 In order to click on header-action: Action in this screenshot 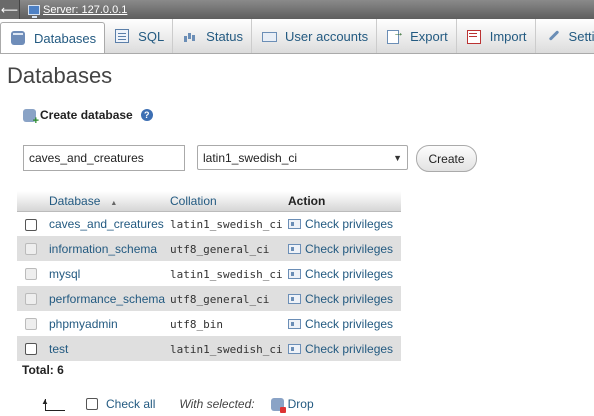, I will do `click(343, 201)`.